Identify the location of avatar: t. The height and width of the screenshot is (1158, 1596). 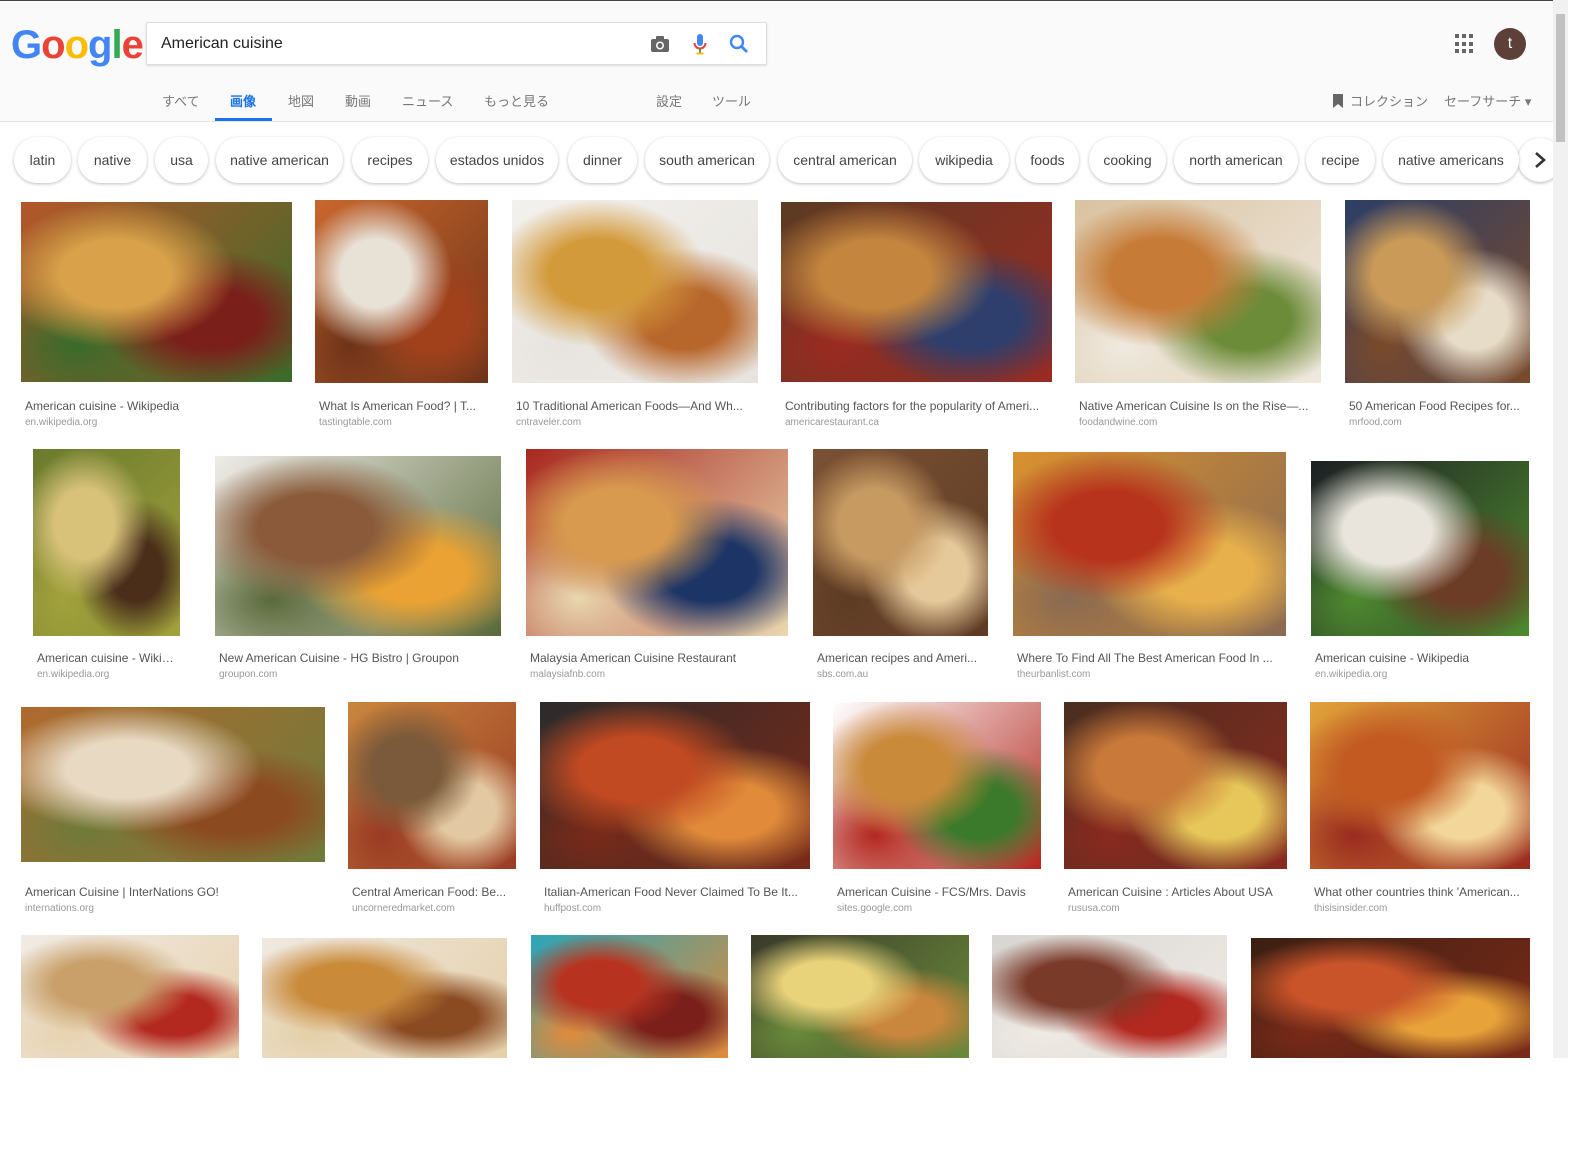
(1510, 44).